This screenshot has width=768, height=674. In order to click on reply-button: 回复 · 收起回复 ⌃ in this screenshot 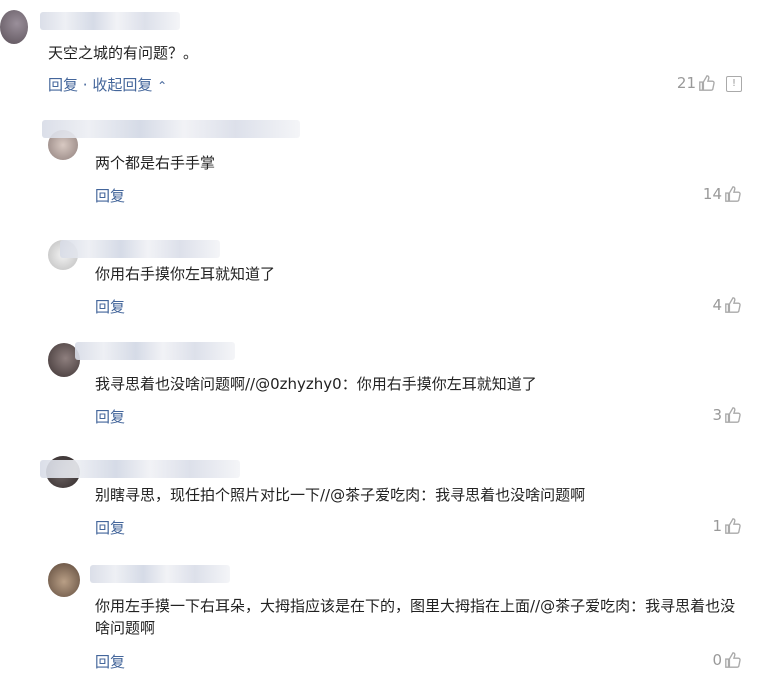, I will do `click(107, 84)`.